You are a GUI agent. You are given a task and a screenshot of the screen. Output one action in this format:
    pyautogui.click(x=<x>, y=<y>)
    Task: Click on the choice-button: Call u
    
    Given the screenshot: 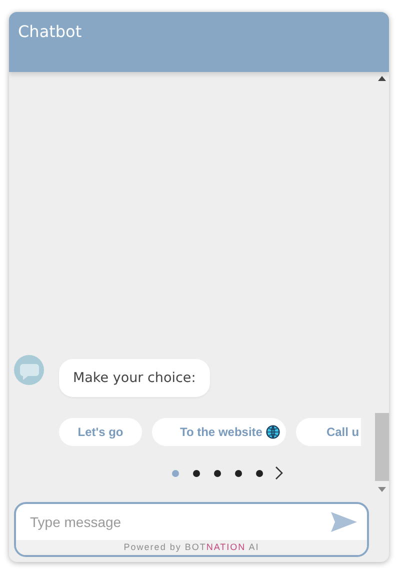 What is the action you would take?
    pyautogui.click(x=329, y=432)
    